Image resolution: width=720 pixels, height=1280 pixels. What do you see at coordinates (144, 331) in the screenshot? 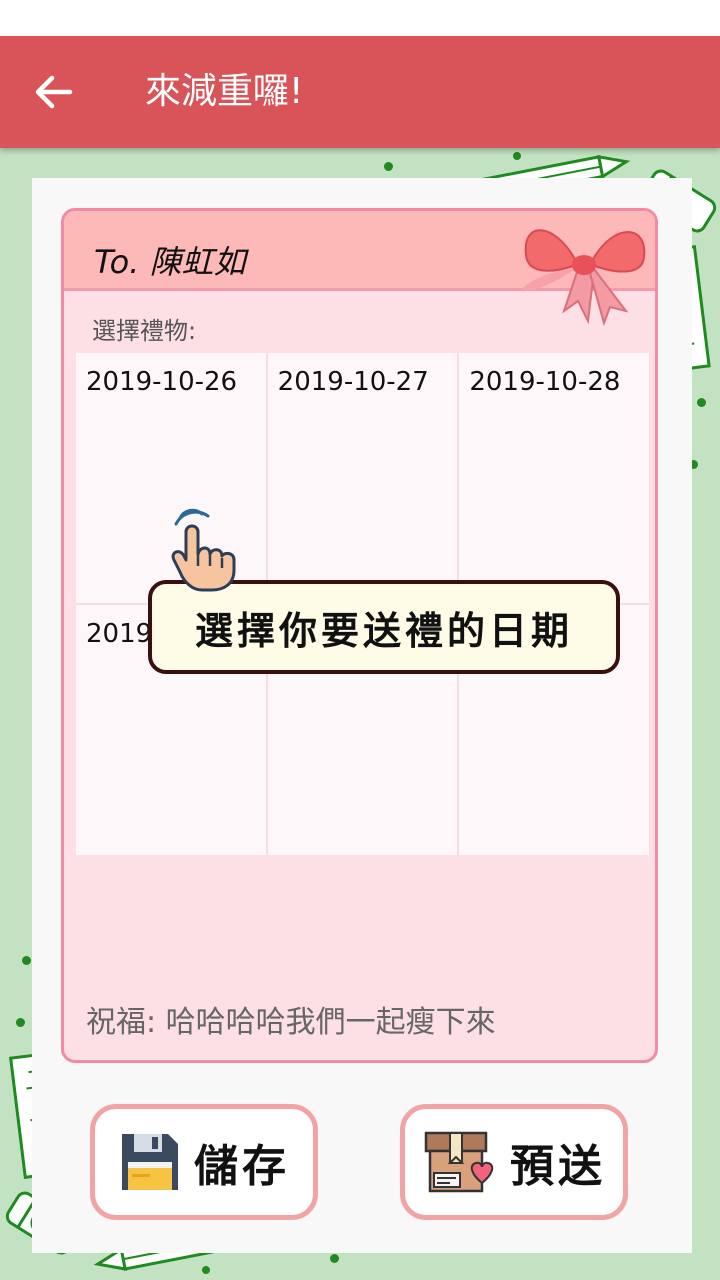
I see `gift-label: 選擇禮物:` at bounding box center [144, 331].